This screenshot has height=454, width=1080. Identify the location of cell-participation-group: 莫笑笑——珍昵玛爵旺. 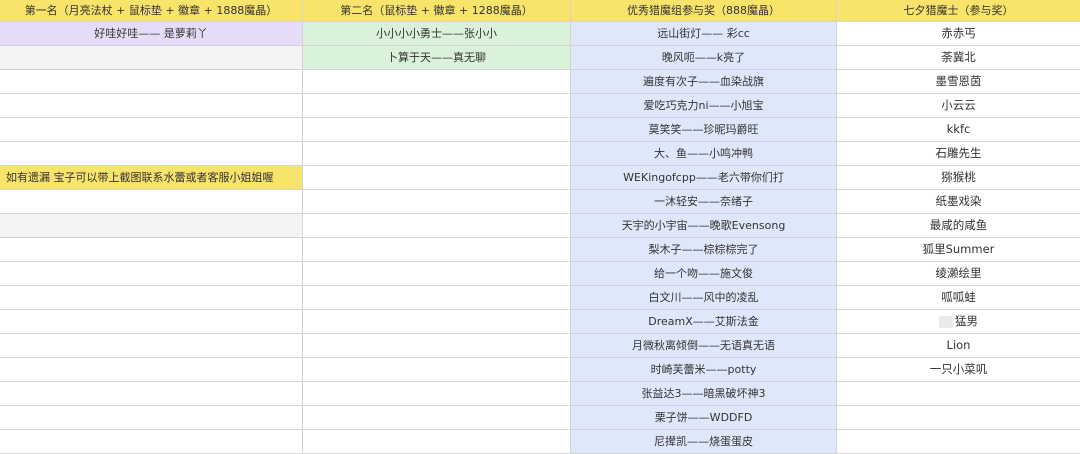
(704, 130).